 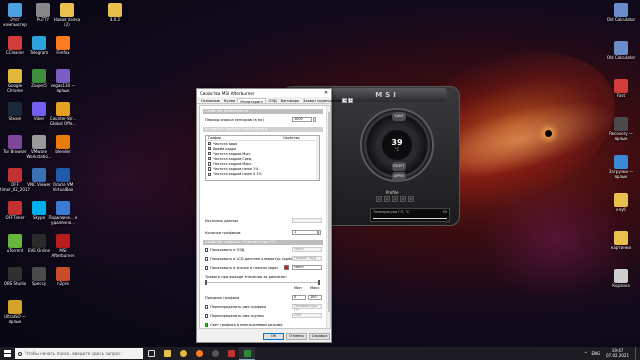 What do you see at coordinates (399, 166) in the screenshot?
I see `reset-button: RESET` at bounding box center [399, 166].